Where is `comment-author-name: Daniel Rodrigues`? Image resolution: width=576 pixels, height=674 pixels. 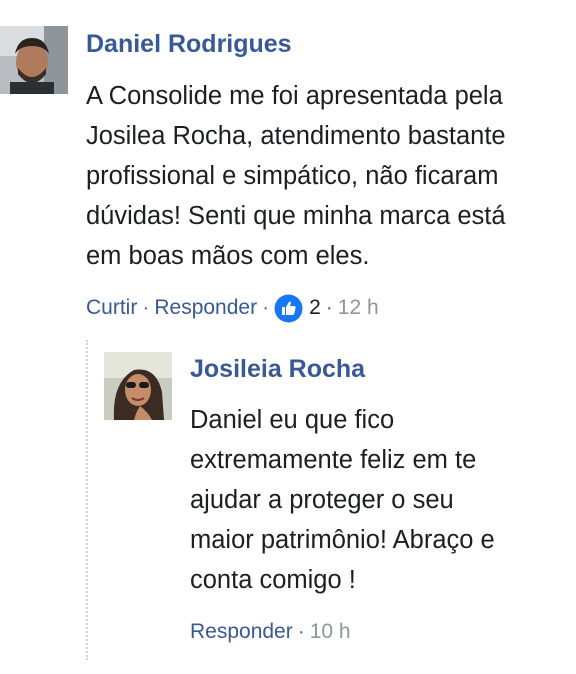 comment-author-name: Daniel Rodrigues is located at coordinates (189, 44).